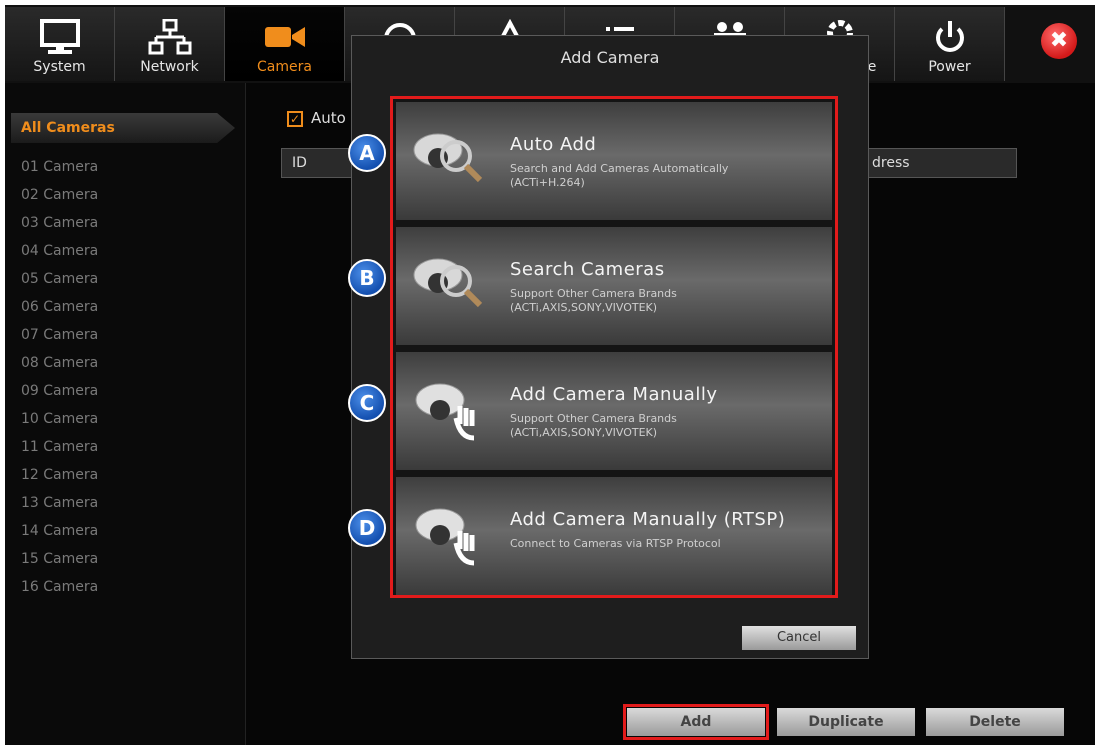 Image resolution: width=1101 pixels, height=751 pixels. Describe the element at coordinates (123, 128) in the screenshot. I see `sidebar-item-all-cameras: All Cameras` at that location.